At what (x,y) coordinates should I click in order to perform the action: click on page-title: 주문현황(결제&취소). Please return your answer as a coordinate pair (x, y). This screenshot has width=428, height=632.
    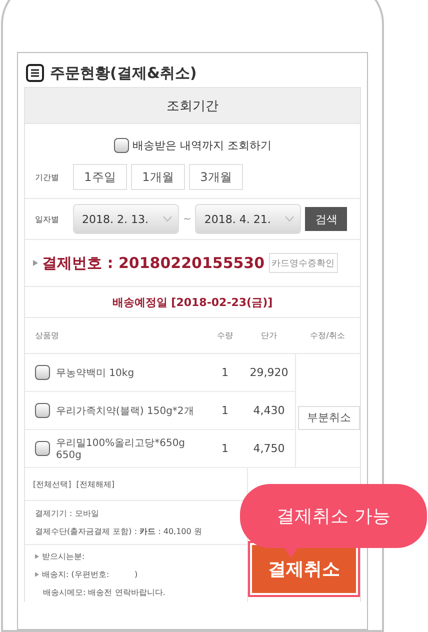
    Looking at the image, I should click on (123, 73).